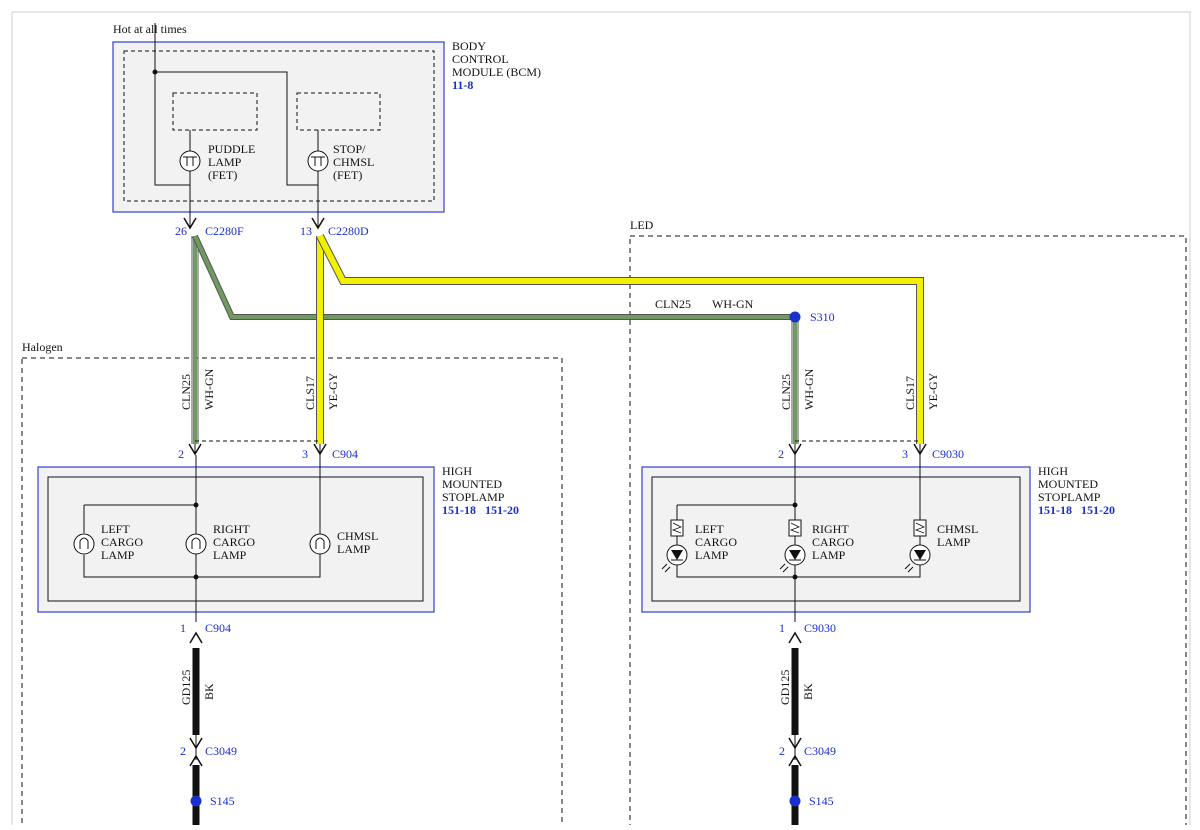 Image resolution: width=1200 pixels, height=830 pixels. What do you see at coordinates (234, 542) in the screenshot?
I see `halogen-right-lamp-2: CARGO` at bounding box center [234, 542].